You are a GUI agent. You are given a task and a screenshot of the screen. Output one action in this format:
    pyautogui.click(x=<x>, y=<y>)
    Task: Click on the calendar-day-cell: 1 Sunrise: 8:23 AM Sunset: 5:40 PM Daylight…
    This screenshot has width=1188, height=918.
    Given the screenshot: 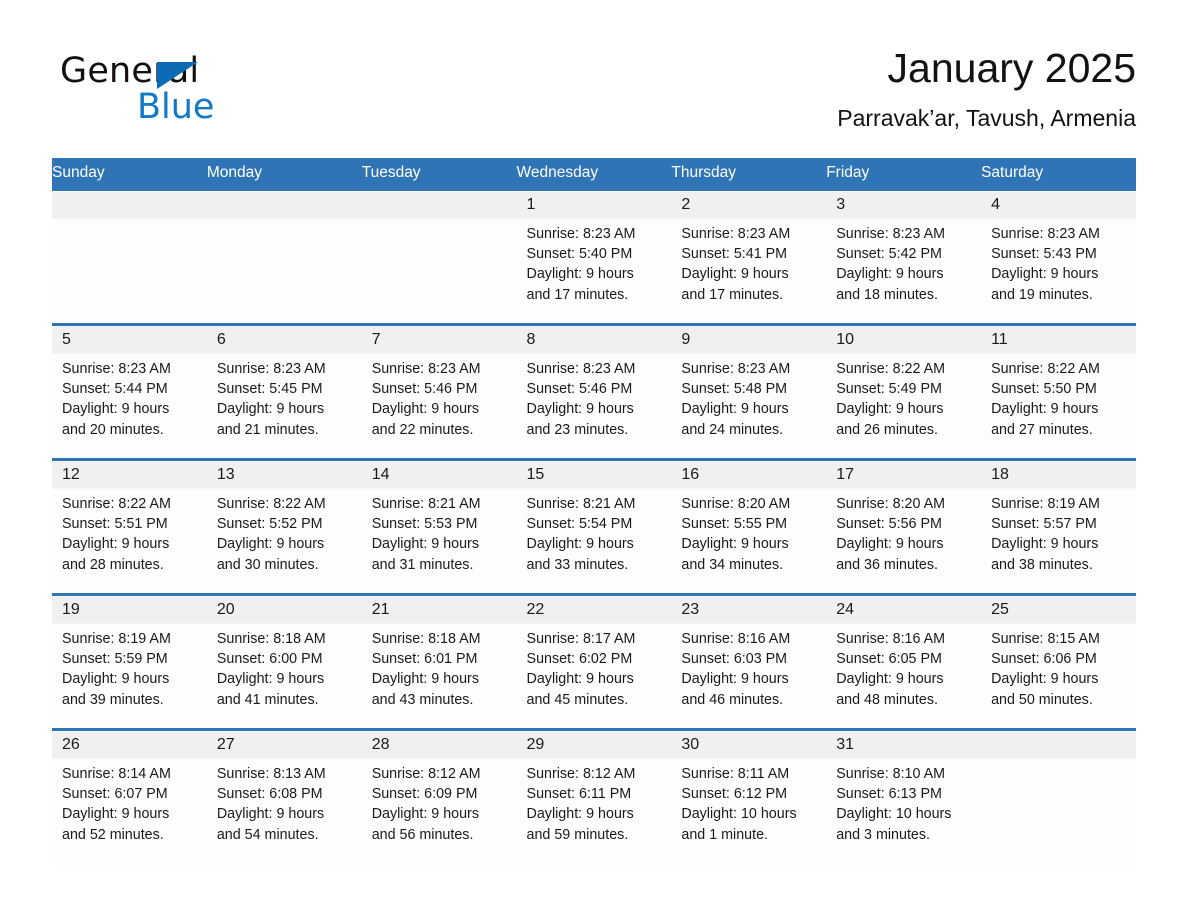 What is the action you would take?
    pyautogui.click(x=594, y=256)
    